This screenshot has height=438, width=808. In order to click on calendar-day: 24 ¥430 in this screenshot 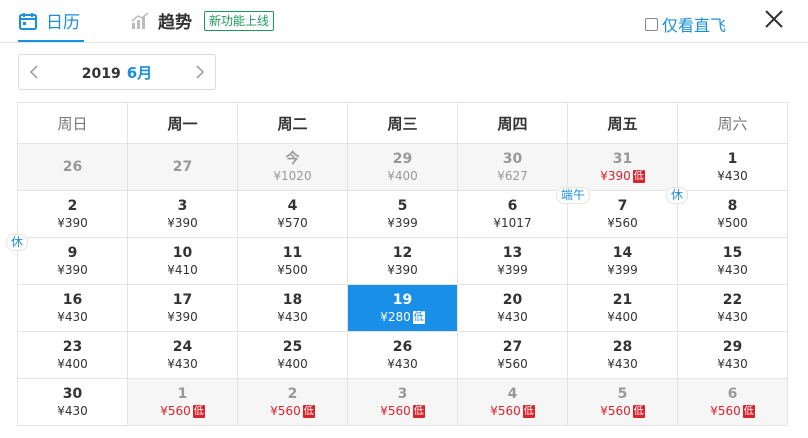, I will do `click(183, 355)`.